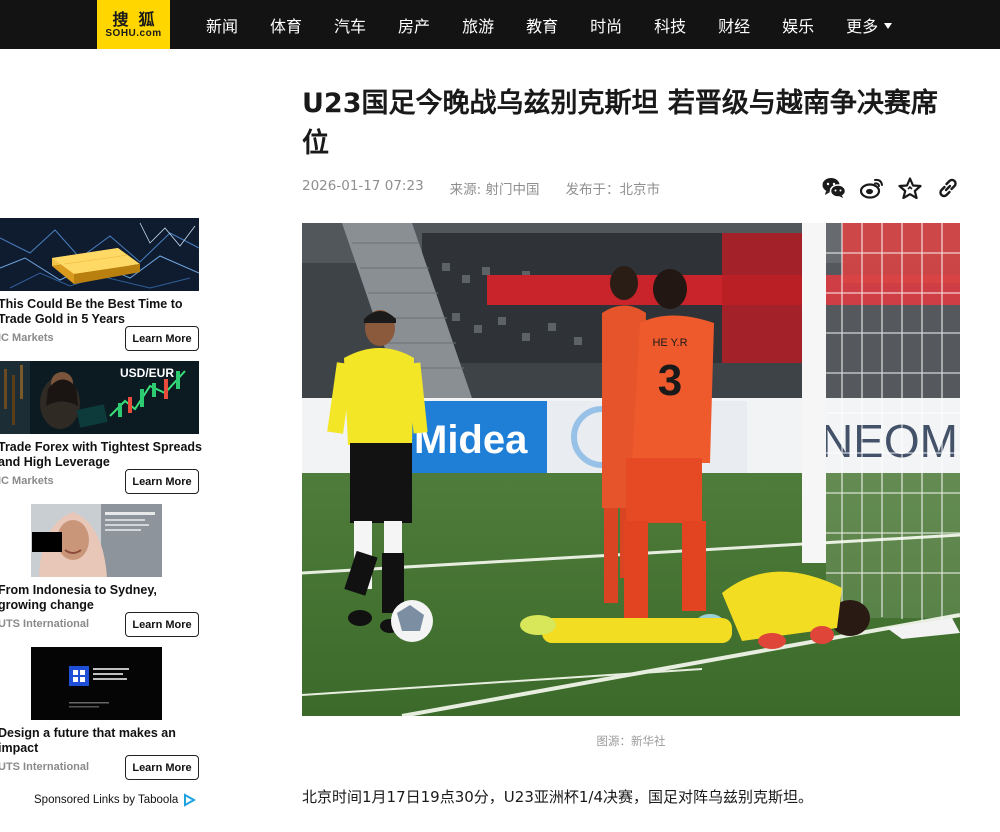 The height and width of the screenshot is (832, 1000). Describe the element at coordinates (542, 25) in the screenshot. I see `nav-item-education: 教育` at that location.